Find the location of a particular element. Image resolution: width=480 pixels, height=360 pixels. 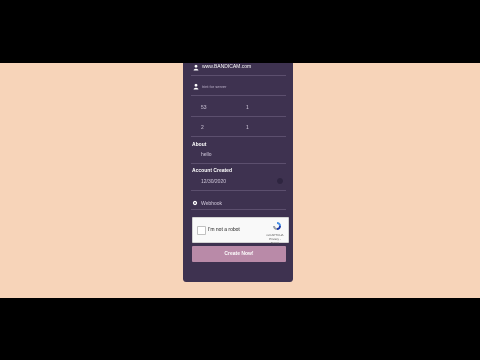

about-label: About is located at coordinates (199, 145).